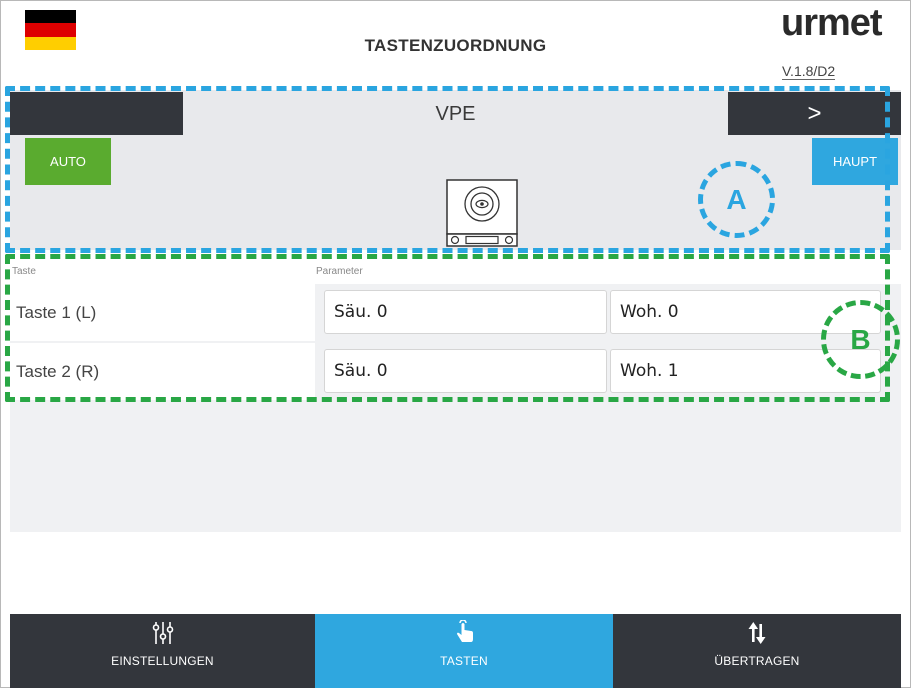 This screenshot has width=911, height=688. What do you see at coordinates (455, 45) in the screenshot?
I see `page-title: TASTENZUORDNUNG` at bounding box center [455, 45].